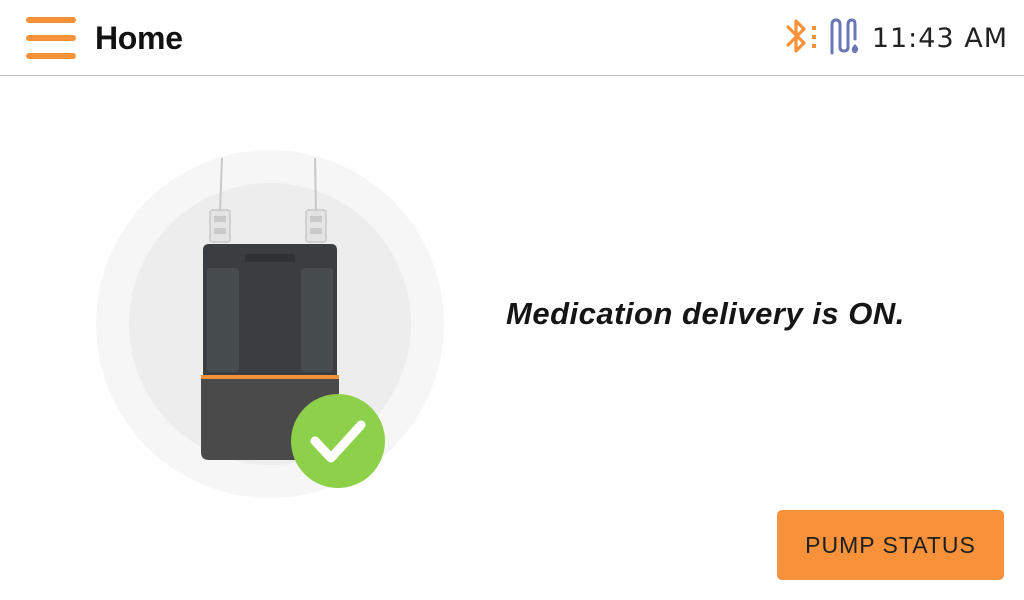 This screenshot has width=1024, height=600. What do you see at coordinates (890, 545) in the screenshot?
I see `pump-status-button: PUMP STATUS` at bounding box center [890, 545].